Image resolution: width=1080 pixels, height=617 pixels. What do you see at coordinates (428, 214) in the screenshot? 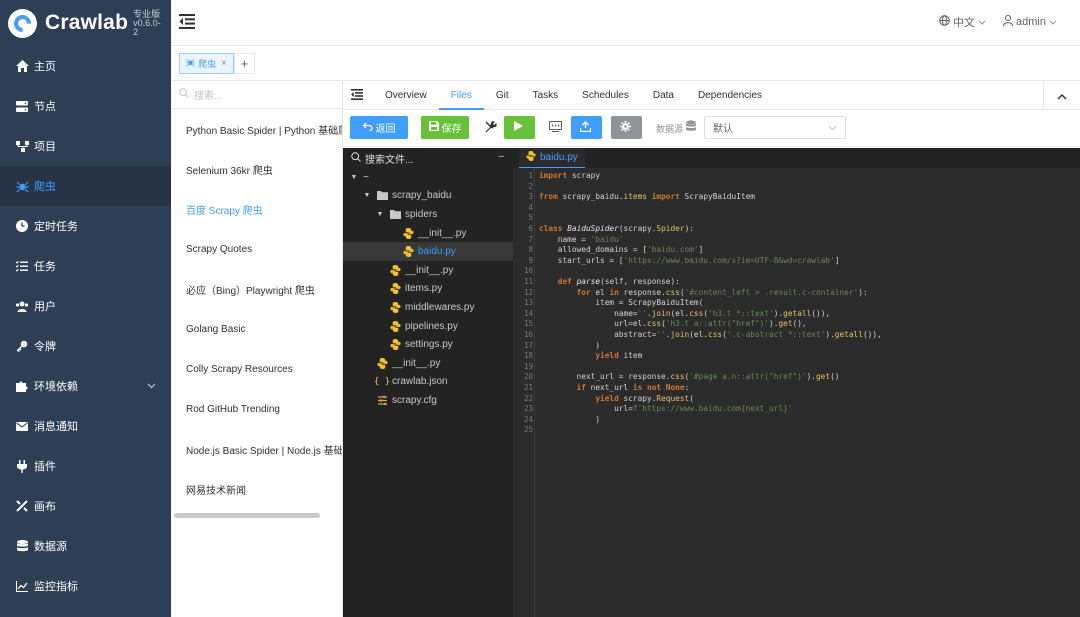
I see `file-tree-item: ▼ spiders` at bounding box center [428, 214].